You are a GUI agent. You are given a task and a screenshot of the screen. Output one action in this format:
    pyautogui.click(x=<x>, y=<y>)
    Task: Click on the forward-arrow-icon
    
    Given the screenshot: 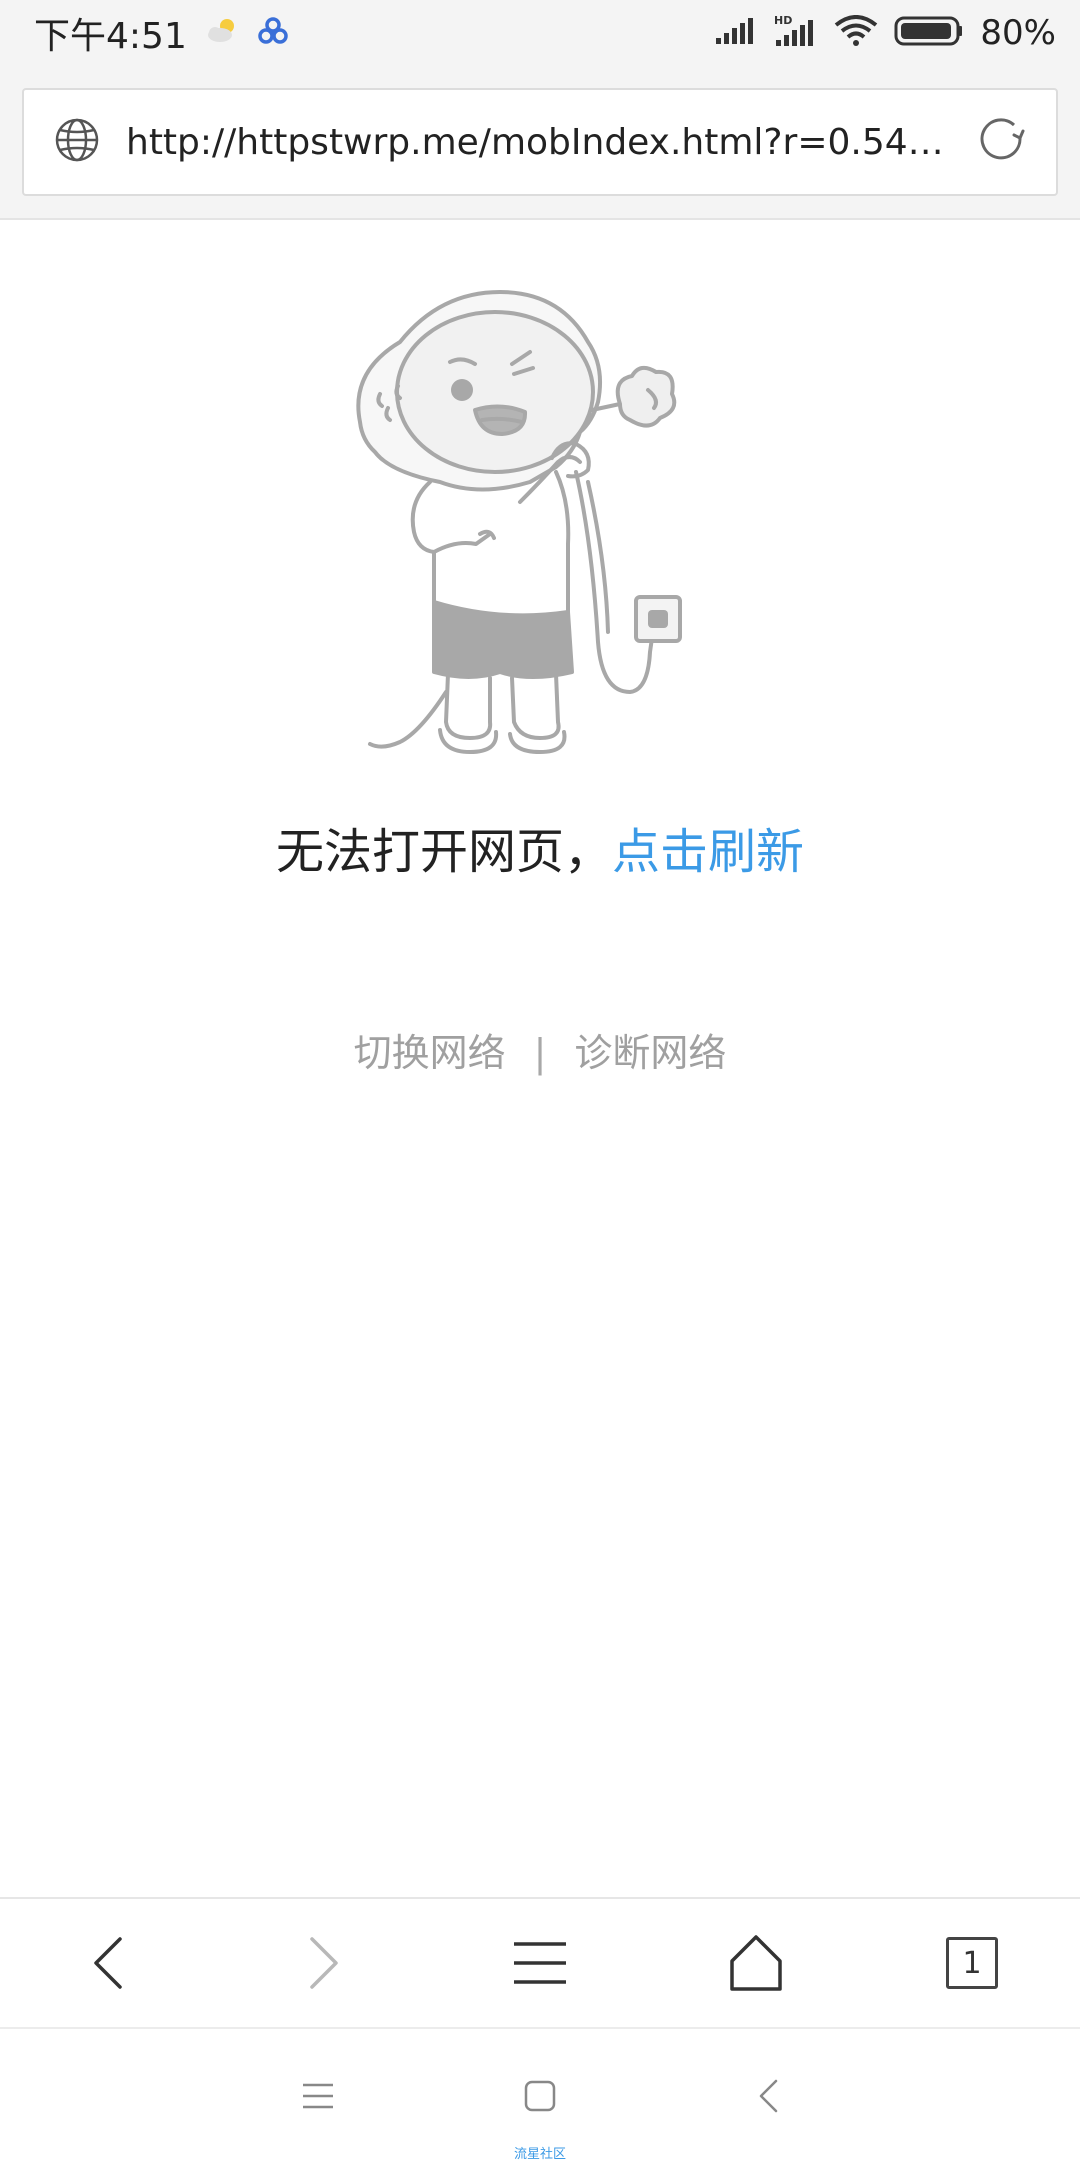 What is the action you would take?
    pyautogui.click(x=324, y=1963)
    